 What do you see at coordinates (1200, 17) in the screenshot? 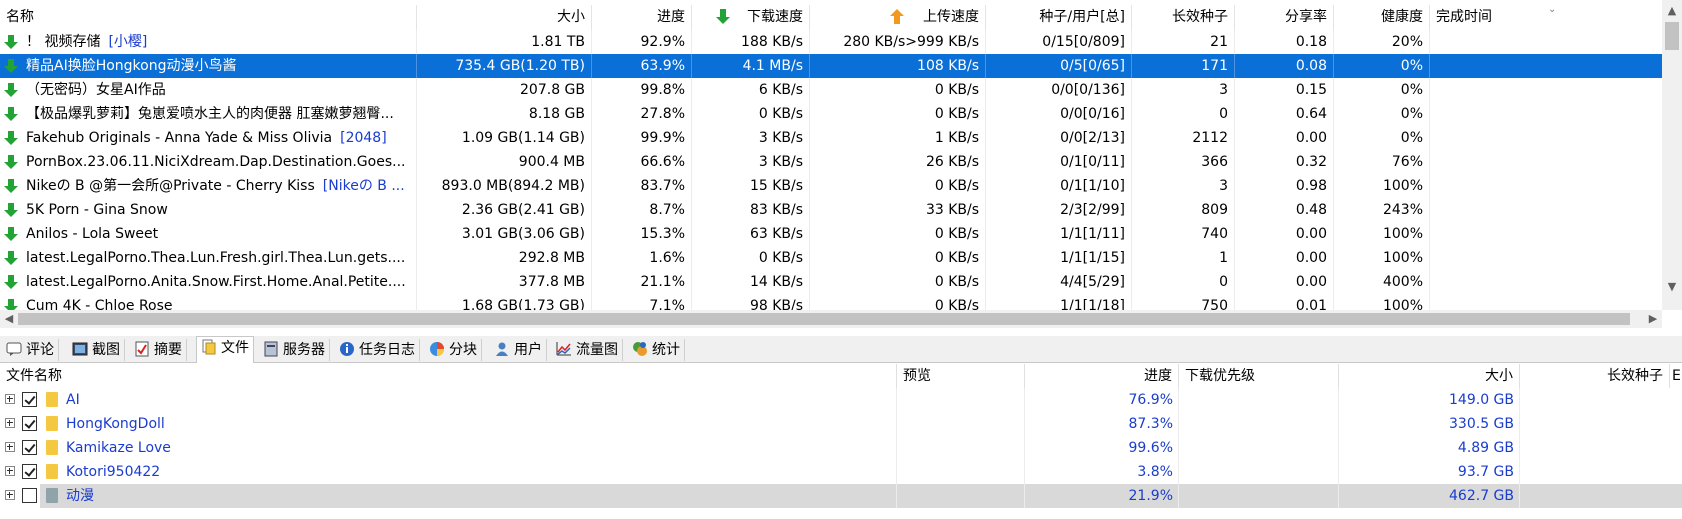
I see `column-long-seeds-label: 长效种子` at bounding box center [1200, 17].